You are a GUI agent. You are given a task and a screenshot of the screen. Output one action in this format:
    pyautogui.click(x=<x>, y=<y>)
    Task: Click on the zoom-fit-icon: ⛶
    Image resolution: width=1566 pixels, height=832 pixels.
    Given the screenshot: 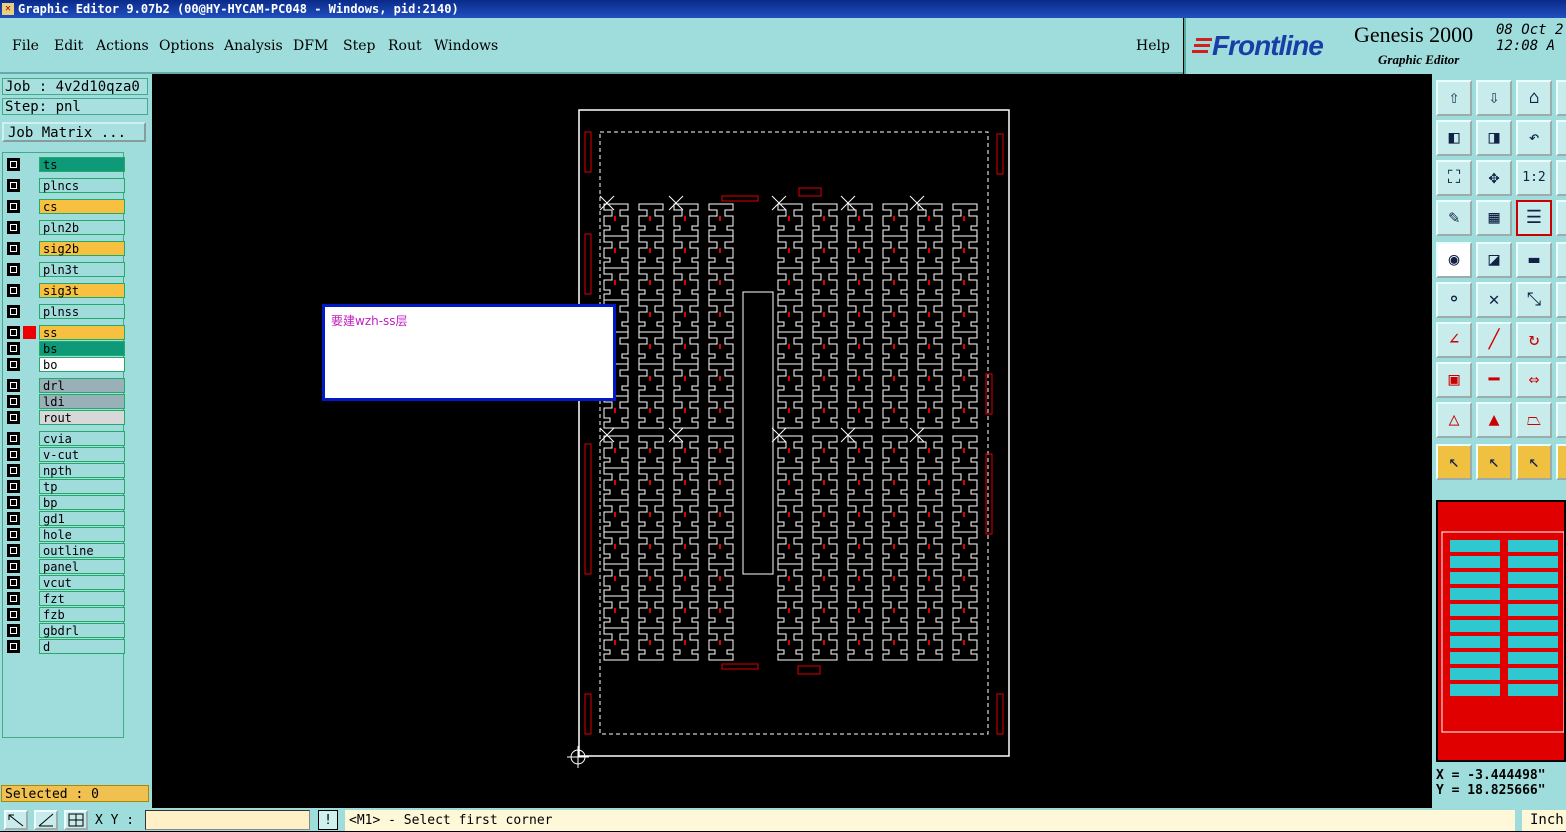 What is the action you would take?
    pyautogui.click(x=1454, y=178)
    